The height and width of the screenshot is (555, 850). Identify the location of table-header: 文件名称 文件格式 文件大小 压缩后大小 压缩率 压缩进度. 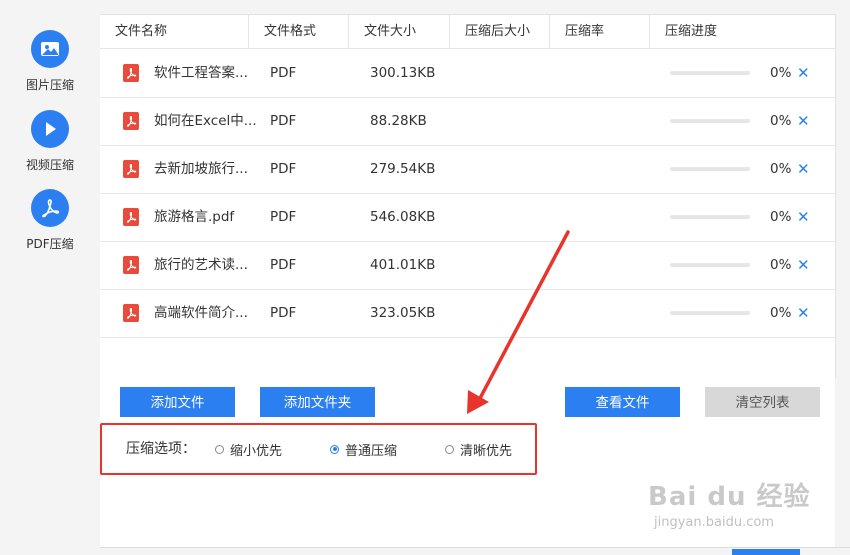
(467, 32).